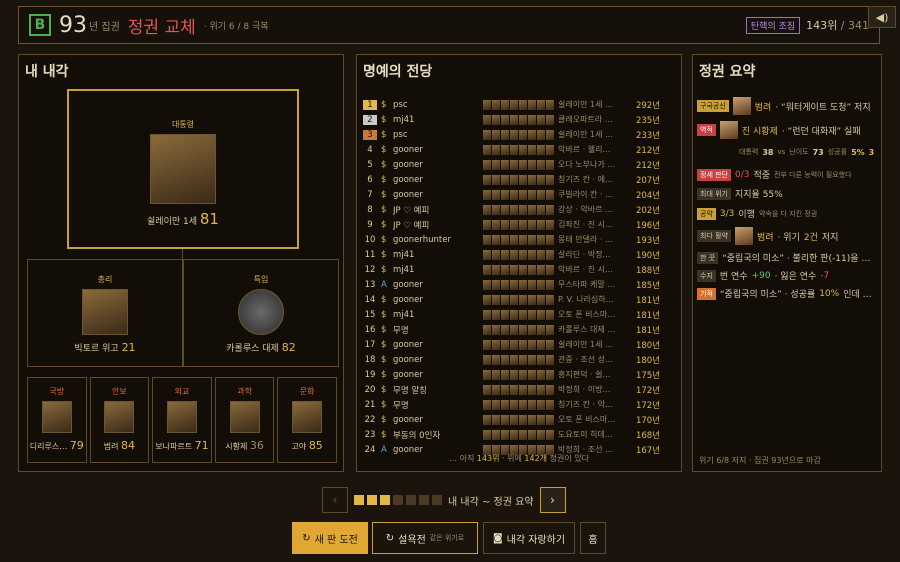  Describe the element at coordinates (520, 209) in the screenshot. I see `table-row: 8 $ JP ♡ 예피 강상 · 악바르 … 202년` at that location.